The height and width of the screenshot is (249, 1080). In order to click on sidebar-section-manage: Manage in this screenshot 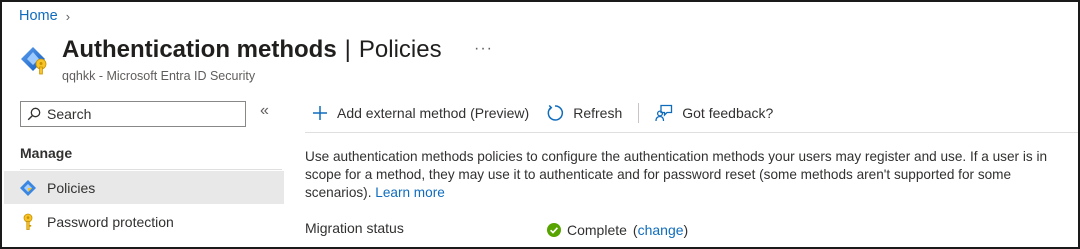, I will do `click(46, 153)`.